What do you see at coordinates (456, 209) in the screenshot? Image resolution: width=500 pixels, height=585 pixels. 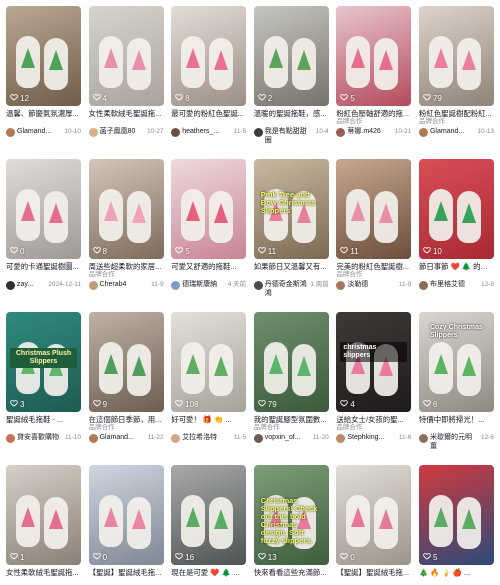 I see `video-thumbnail: 10` at bounding box center [456, 209].